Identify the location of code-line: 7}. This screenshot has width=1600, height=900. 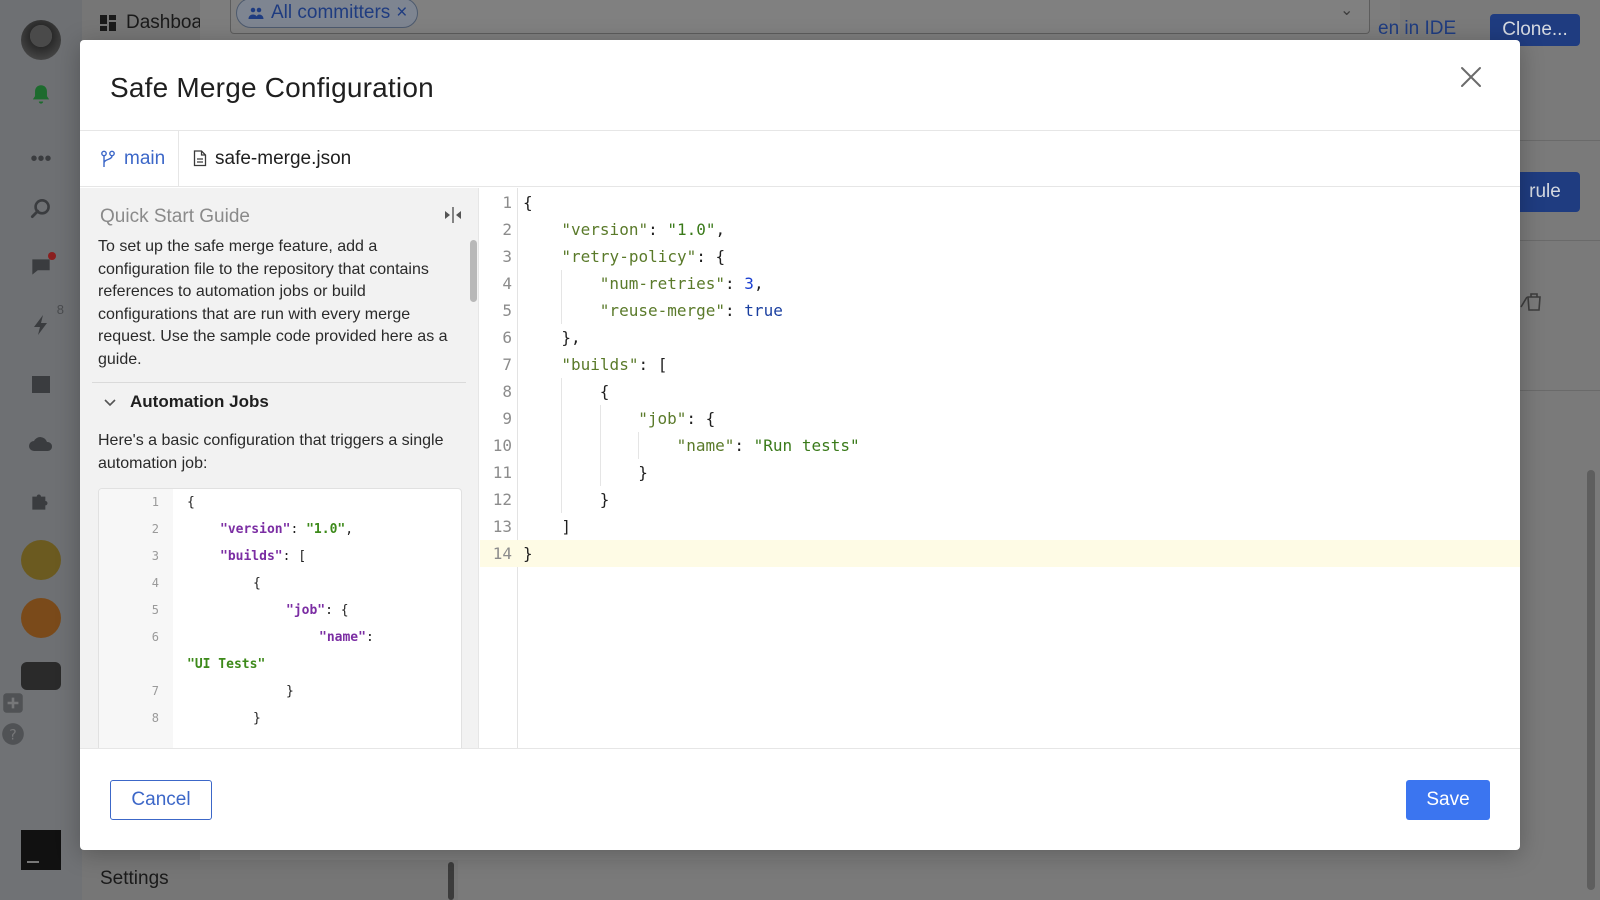
(280, 691).